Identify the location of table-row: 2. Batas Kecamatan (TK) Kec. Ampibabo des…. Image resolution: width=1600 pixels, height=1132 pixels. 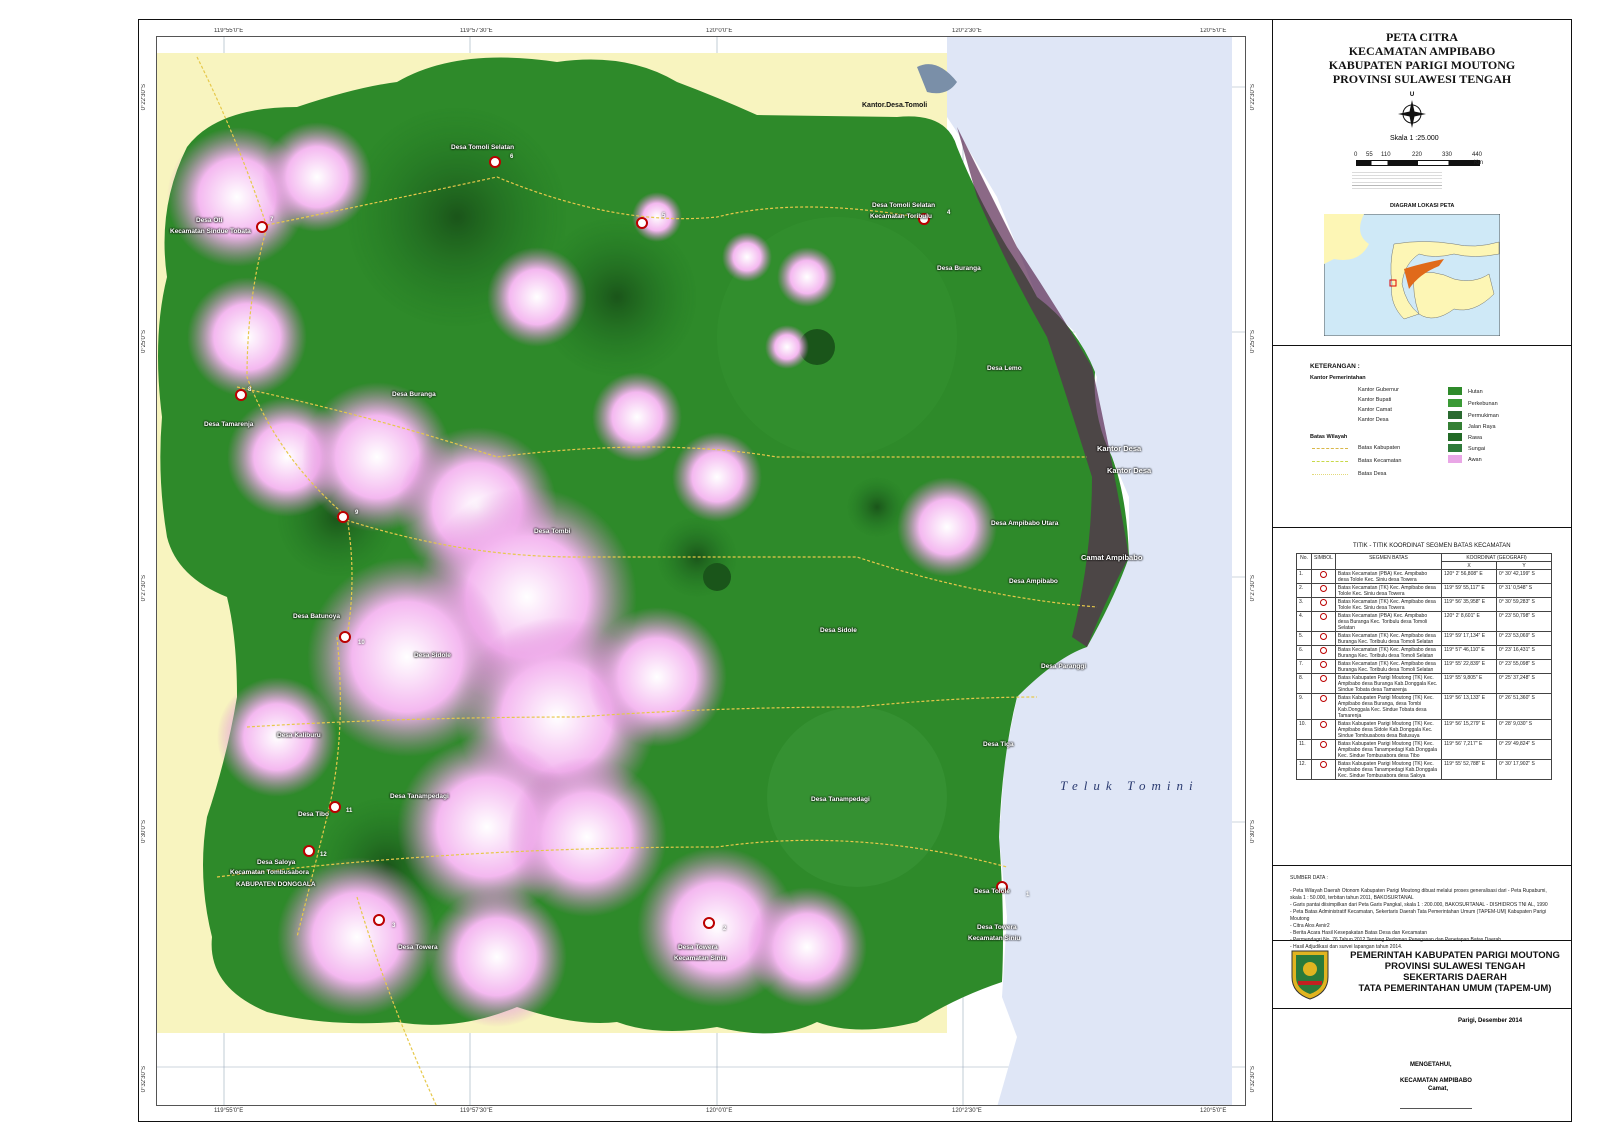
(1424, 590).